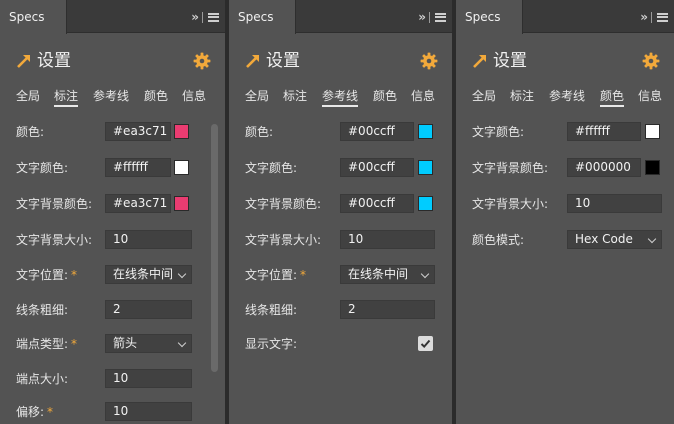 Image resolution: width=674 pixels, height=424 pixels. I want to click on setting-row: 文字背景颜色: #000000, so click(565, 168).